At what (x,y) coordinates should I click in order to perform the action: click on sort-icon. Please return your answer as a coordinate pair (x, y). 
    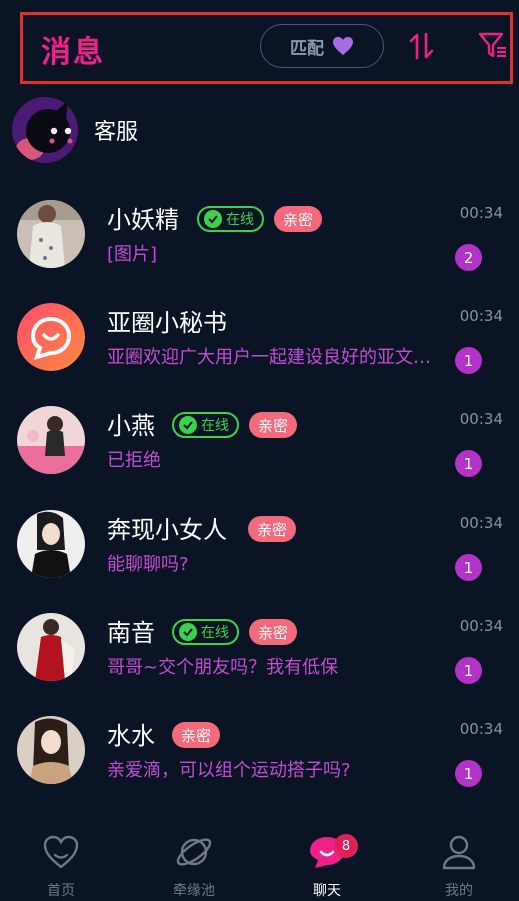
    Looking at the image, I should click on (422, 46).